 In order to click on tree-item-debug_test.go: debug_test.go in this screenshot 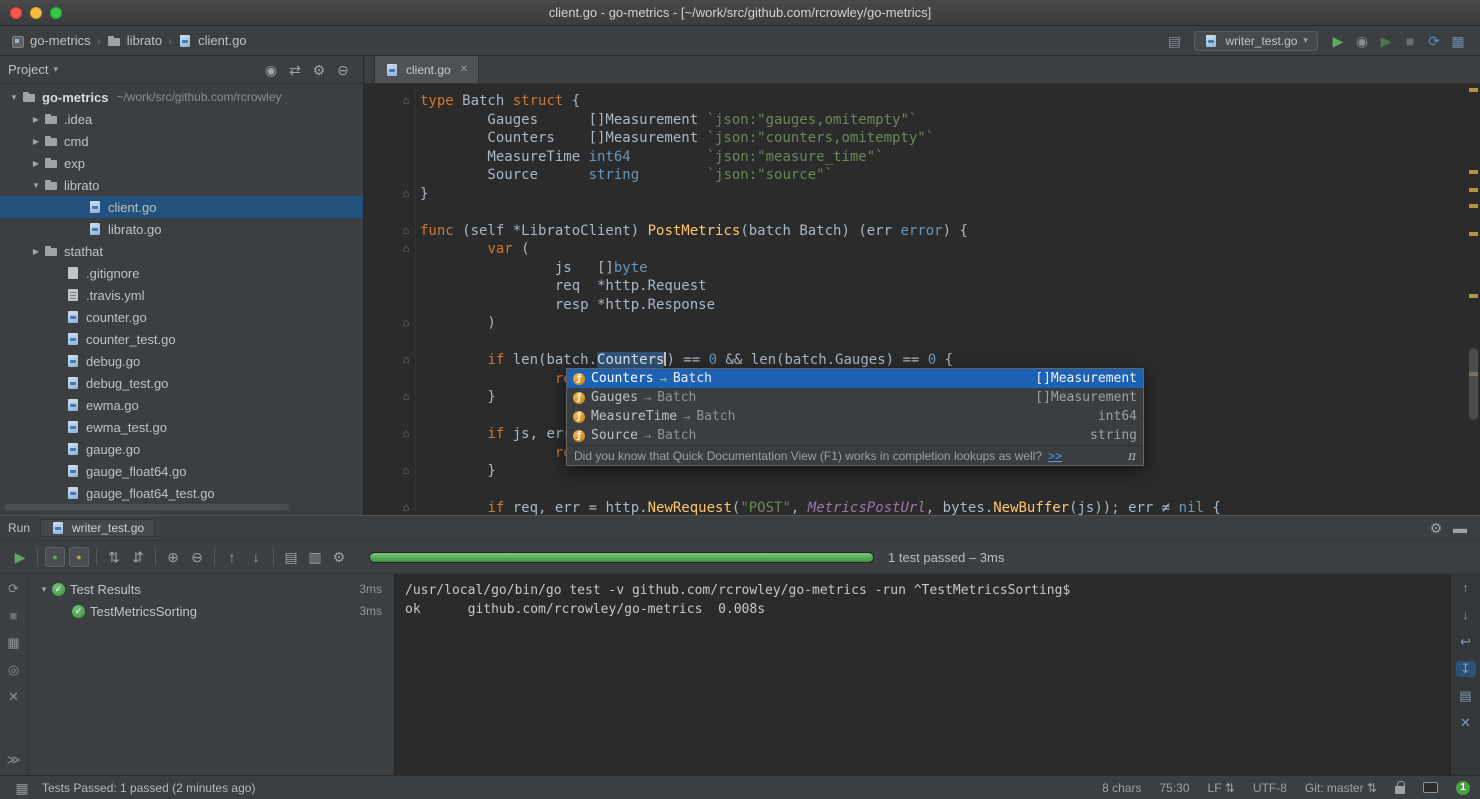, I will do `click(181, 383)`.